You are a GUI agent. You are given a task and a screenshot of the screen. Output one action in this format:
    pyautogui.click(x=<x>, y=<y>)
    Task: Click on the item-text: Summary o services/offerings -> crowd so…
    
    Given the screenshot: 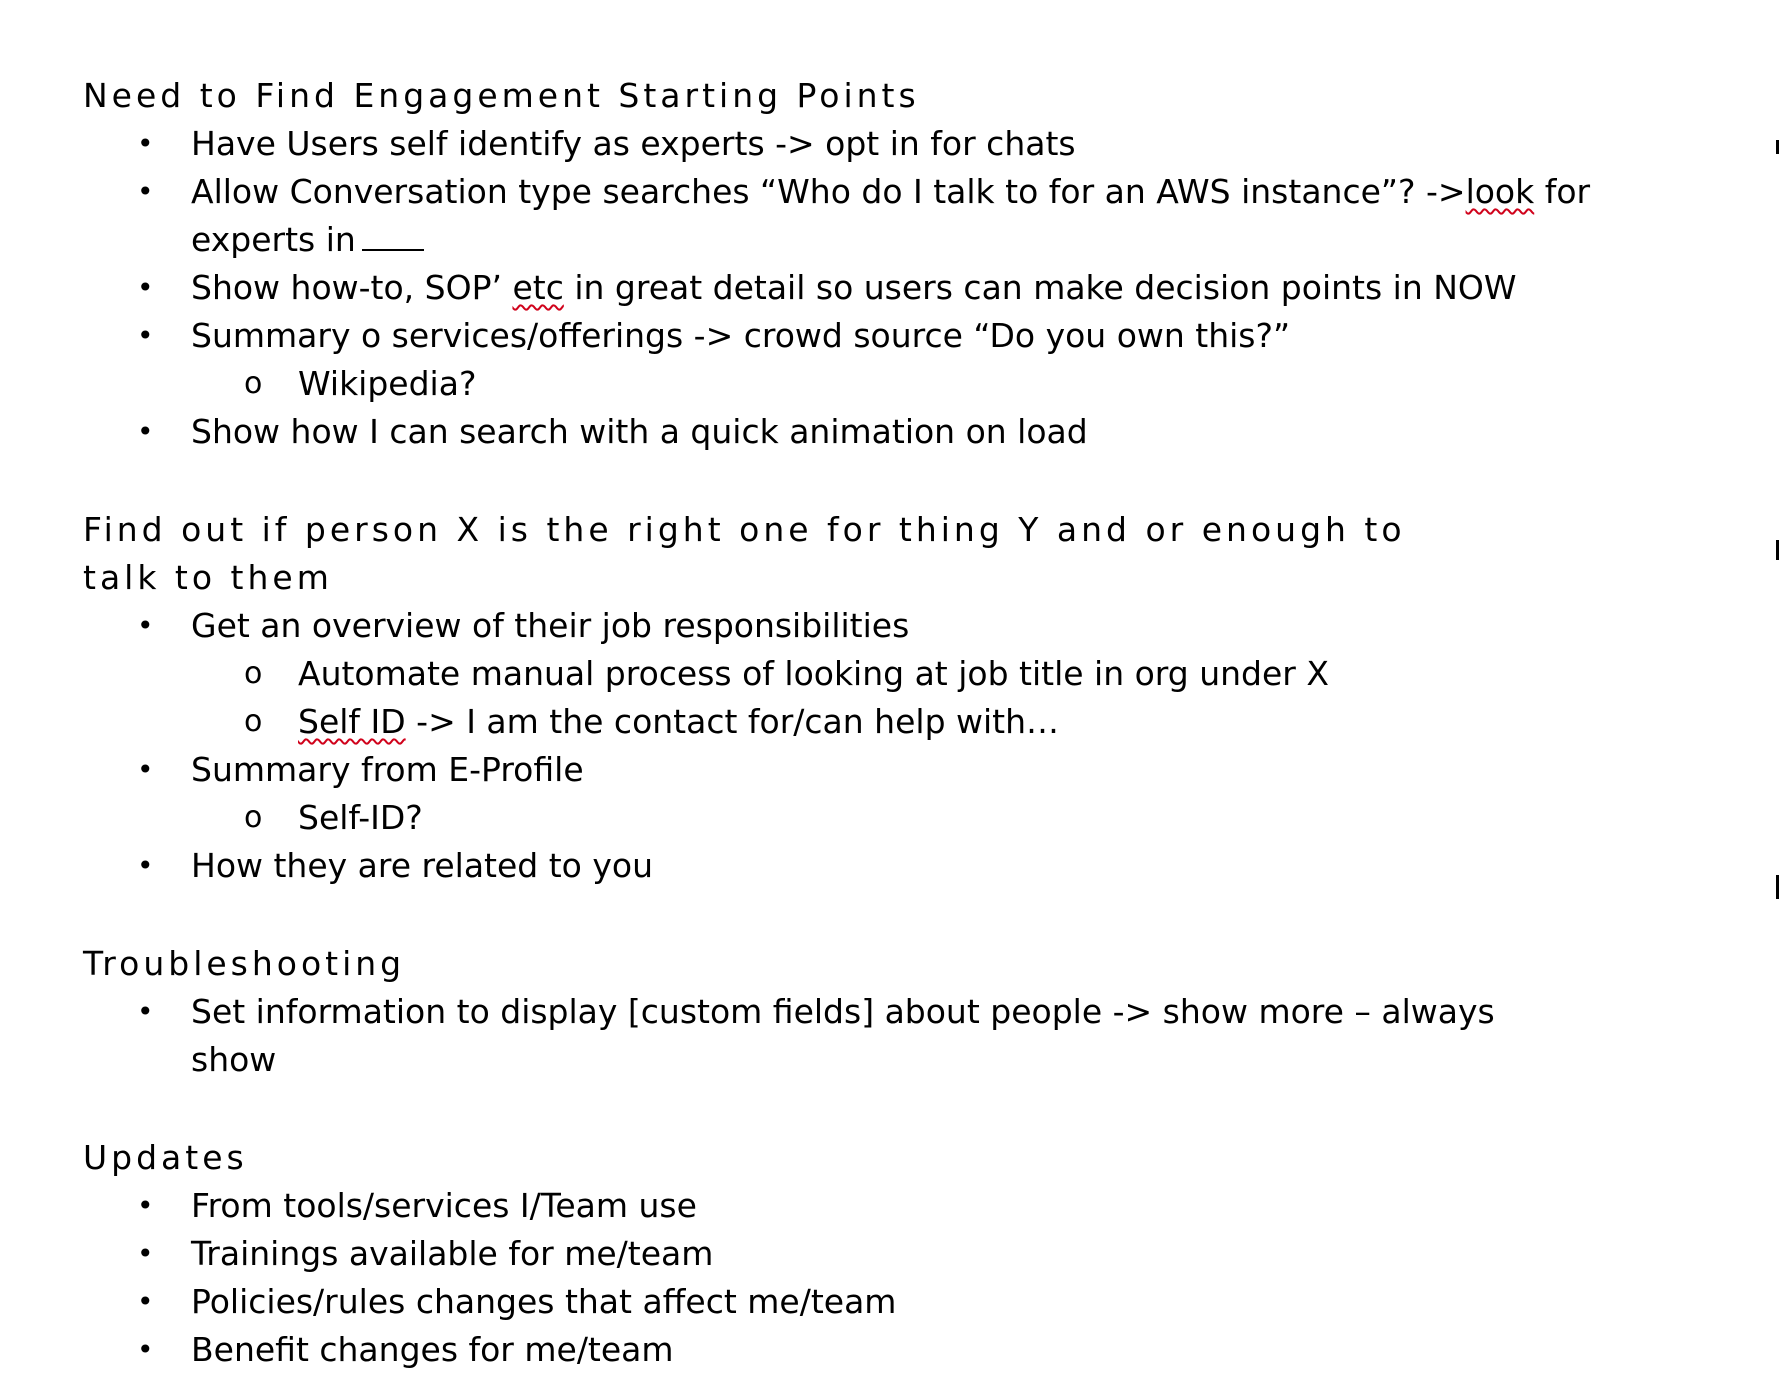 What is the action you would take?
    pyautogui.click(x=741, y=335)
    